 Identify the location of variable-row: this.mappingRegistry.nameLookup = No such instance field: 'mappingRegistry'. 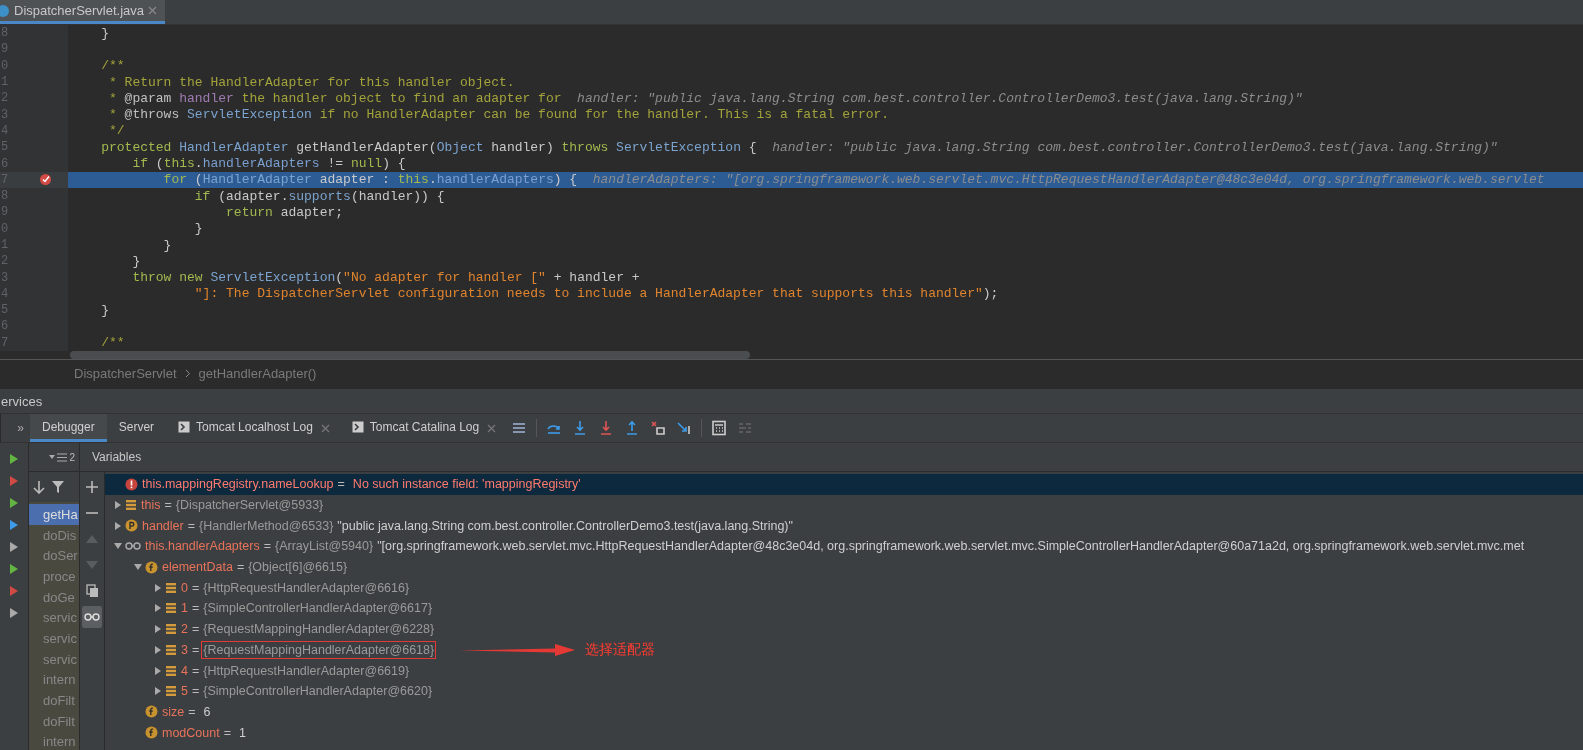
(844, 484).